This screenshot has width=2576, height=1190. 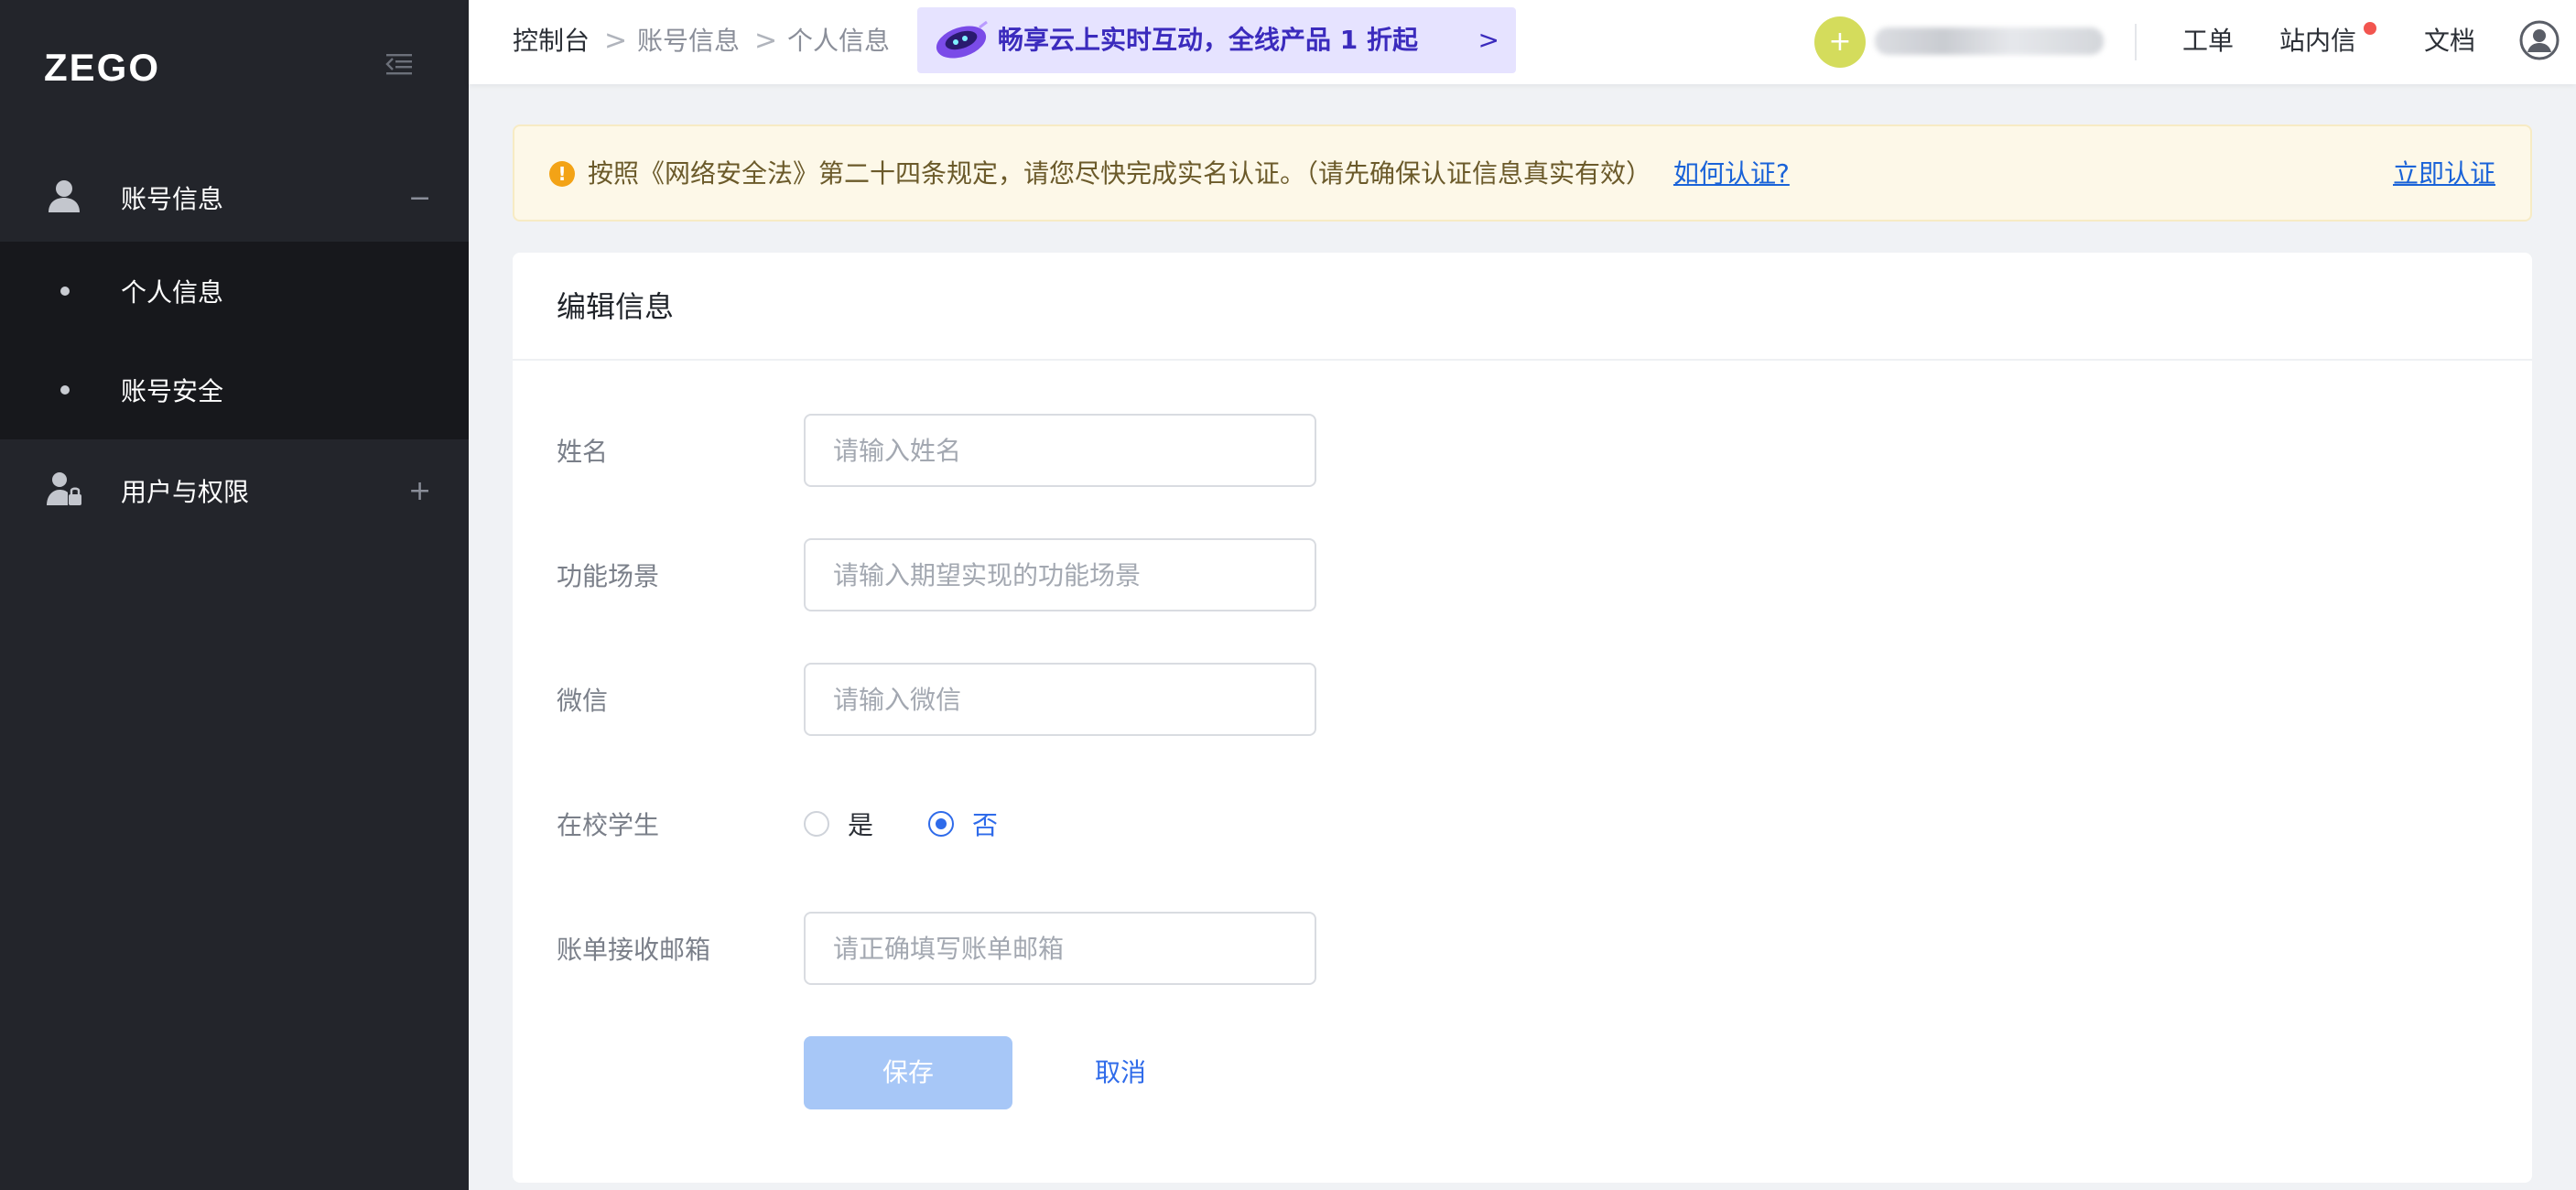 I want to click on verify-now-link: 立即认证, so click(x=2444, y=174).